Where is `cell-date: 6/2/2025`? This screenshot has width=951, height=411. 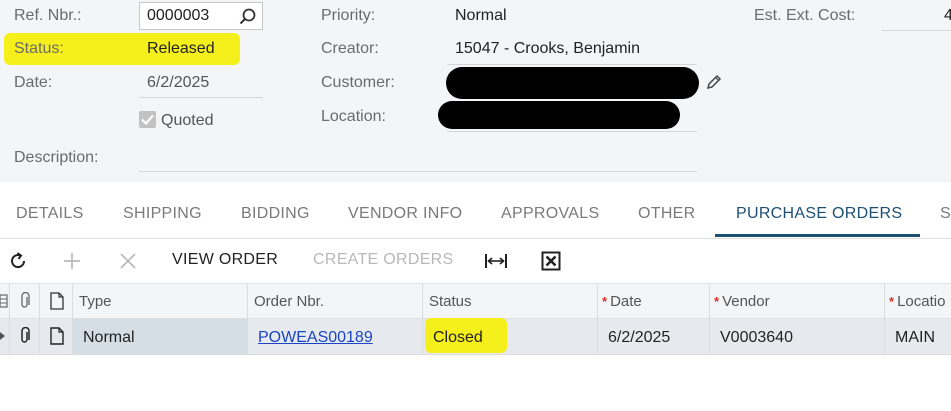 cell-date: 6/2/2025 is located at coordinates (654, 336).